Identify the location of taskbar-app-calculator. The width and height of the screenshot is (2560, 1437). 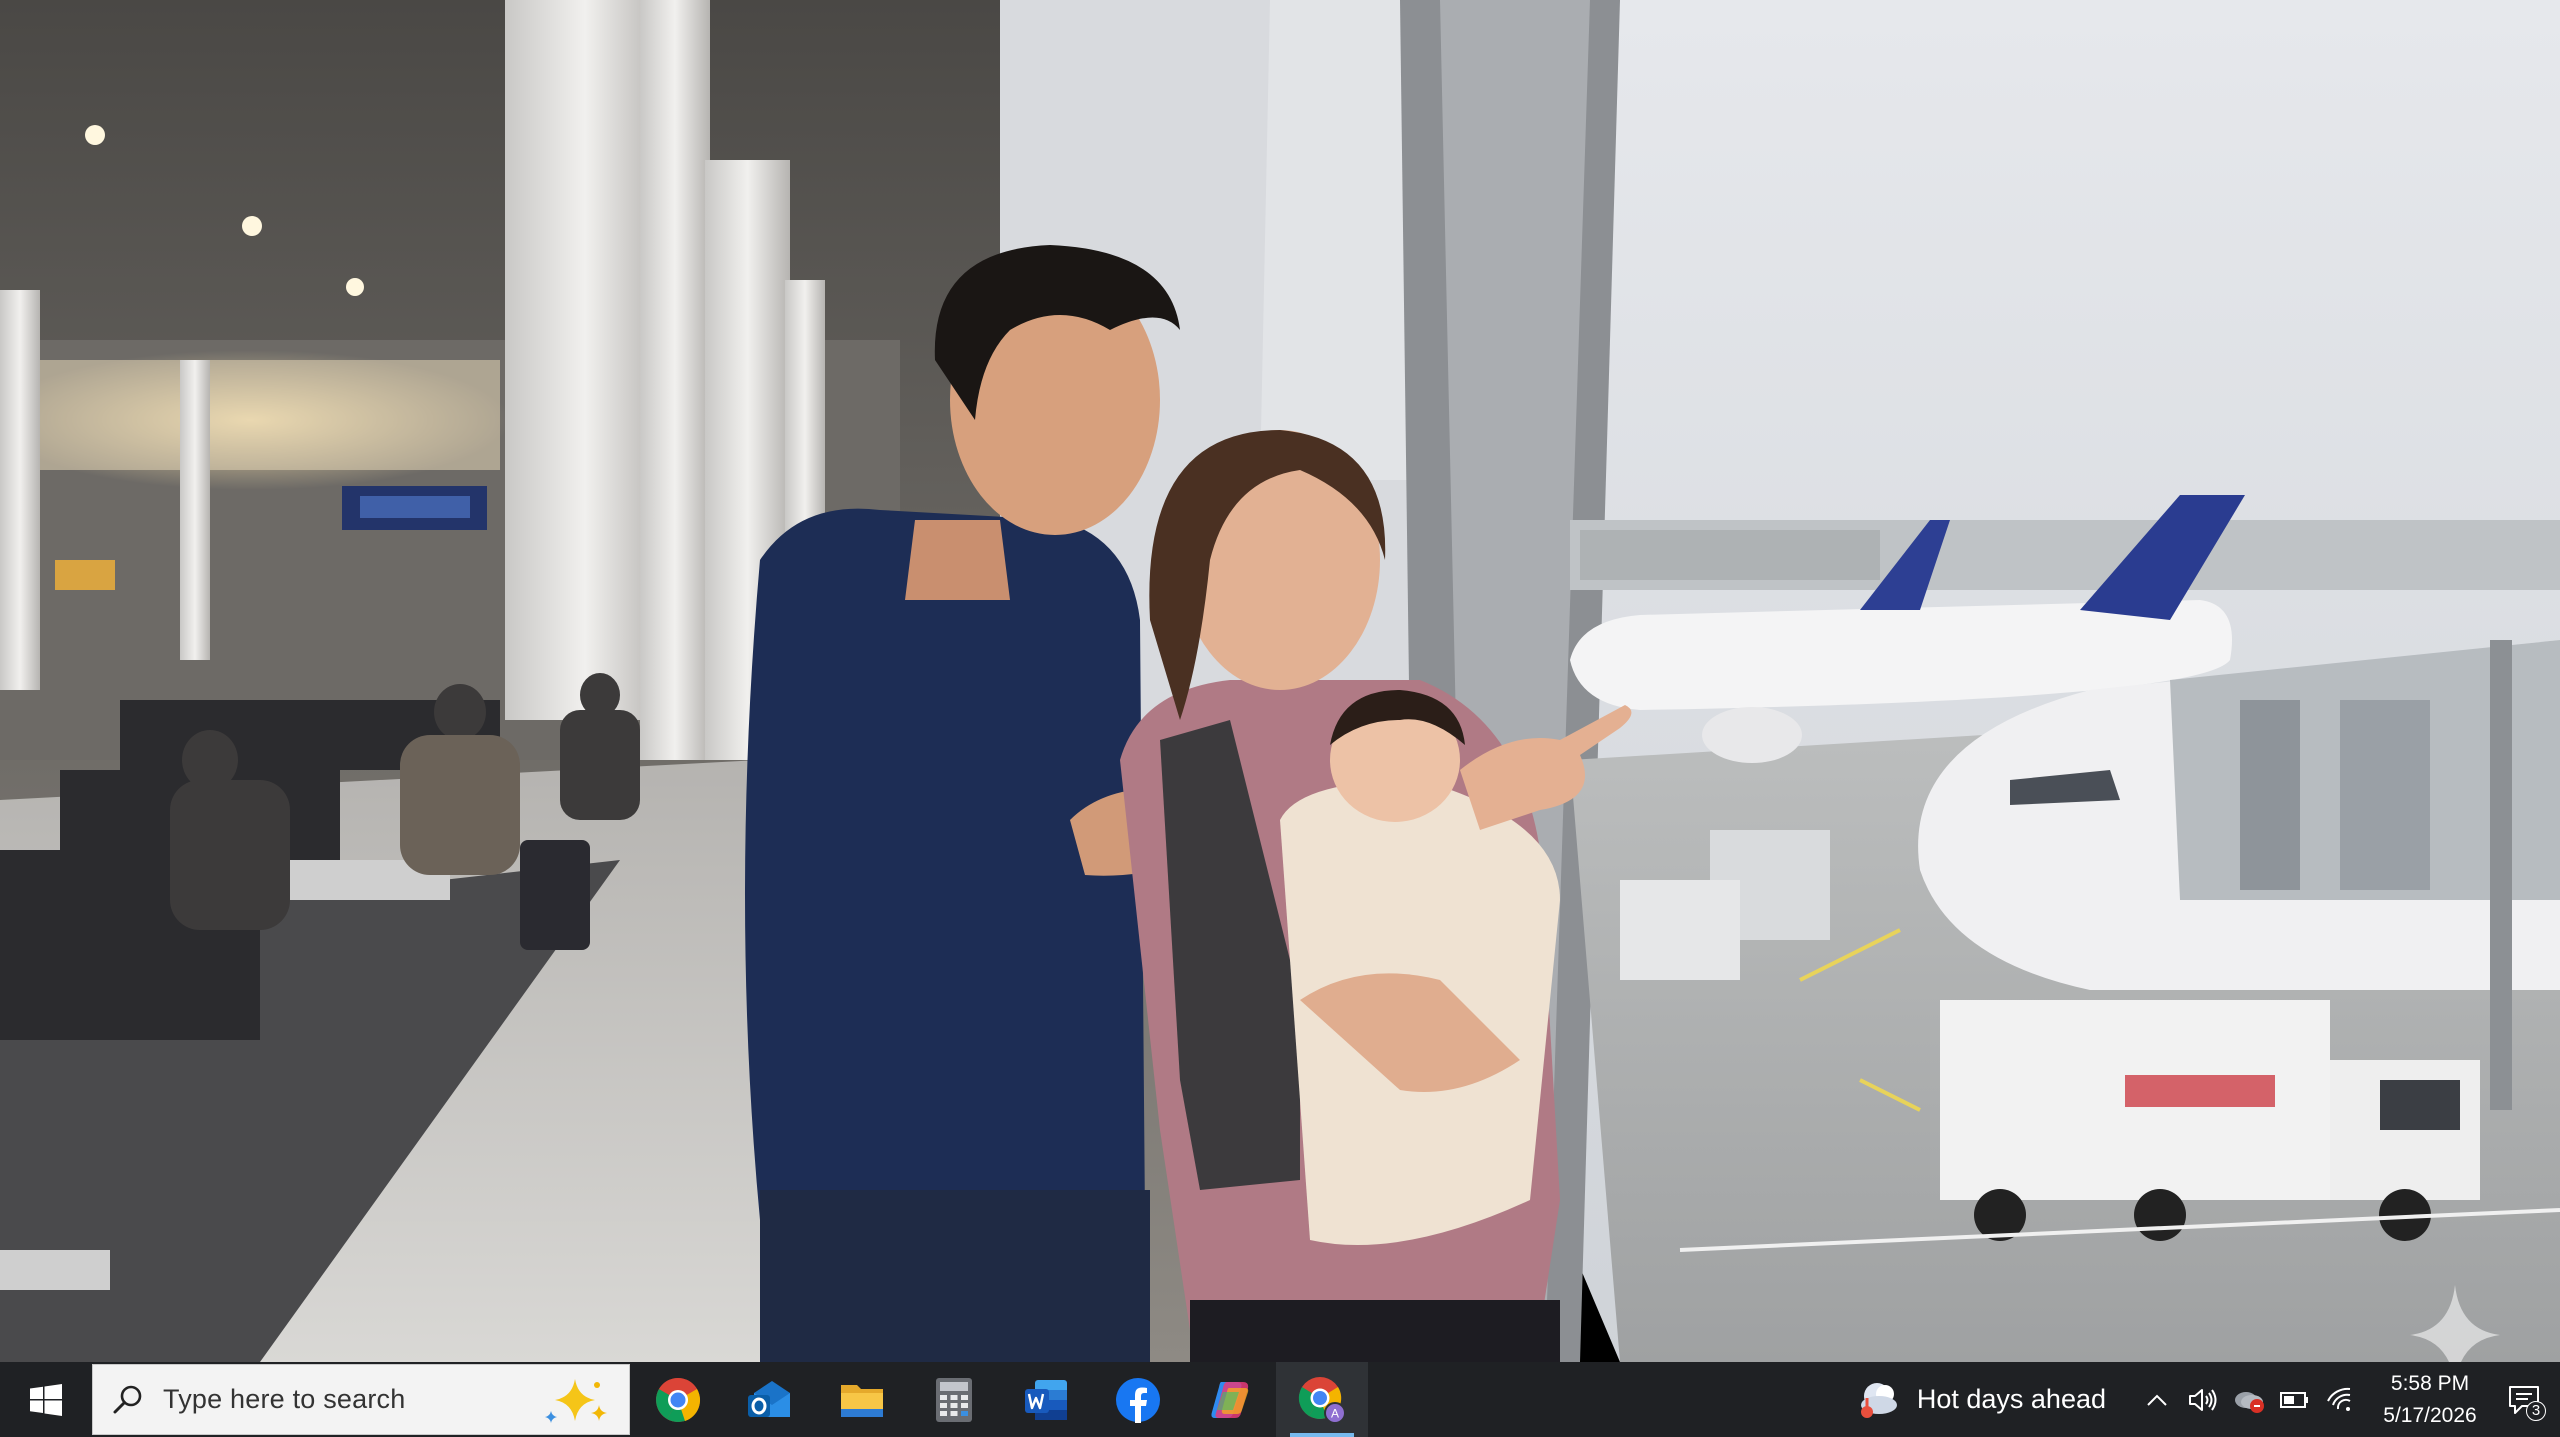
(954, 1399).